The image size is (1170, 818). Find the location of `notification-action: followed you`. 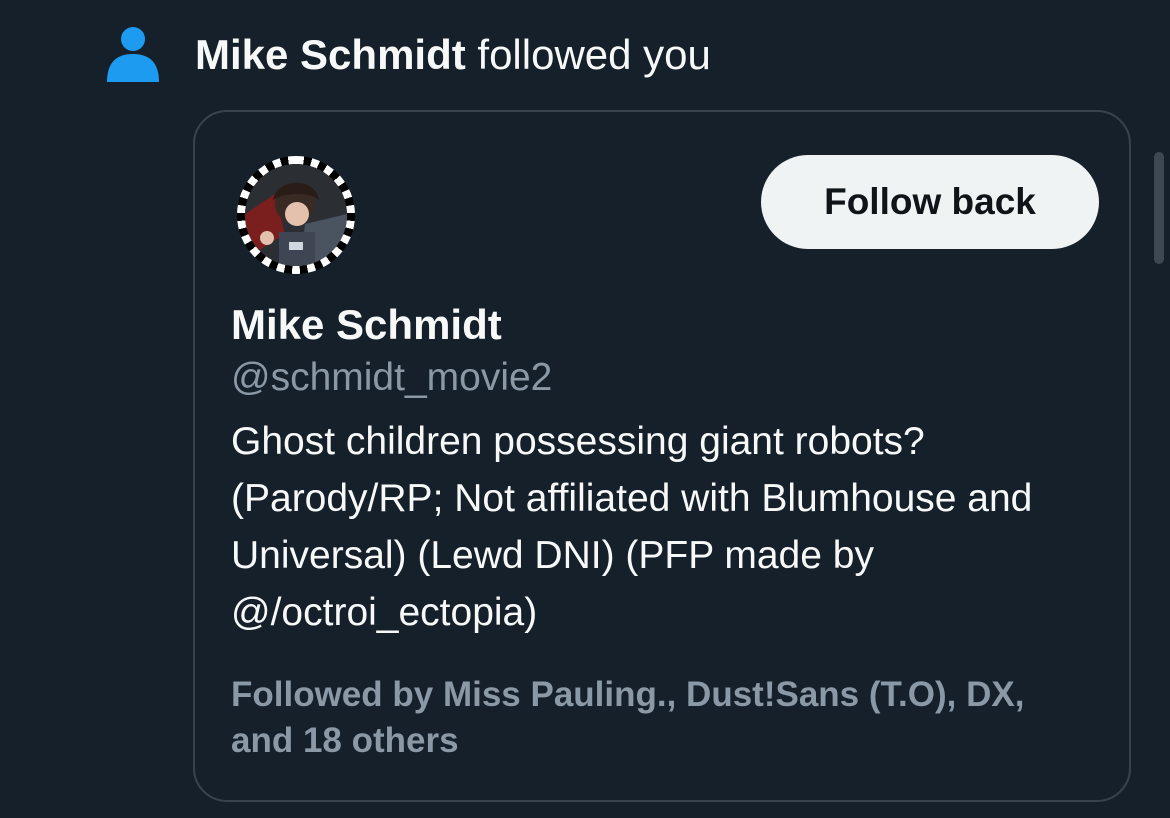

notification-action: followed you is located at coordinates (588, 54).